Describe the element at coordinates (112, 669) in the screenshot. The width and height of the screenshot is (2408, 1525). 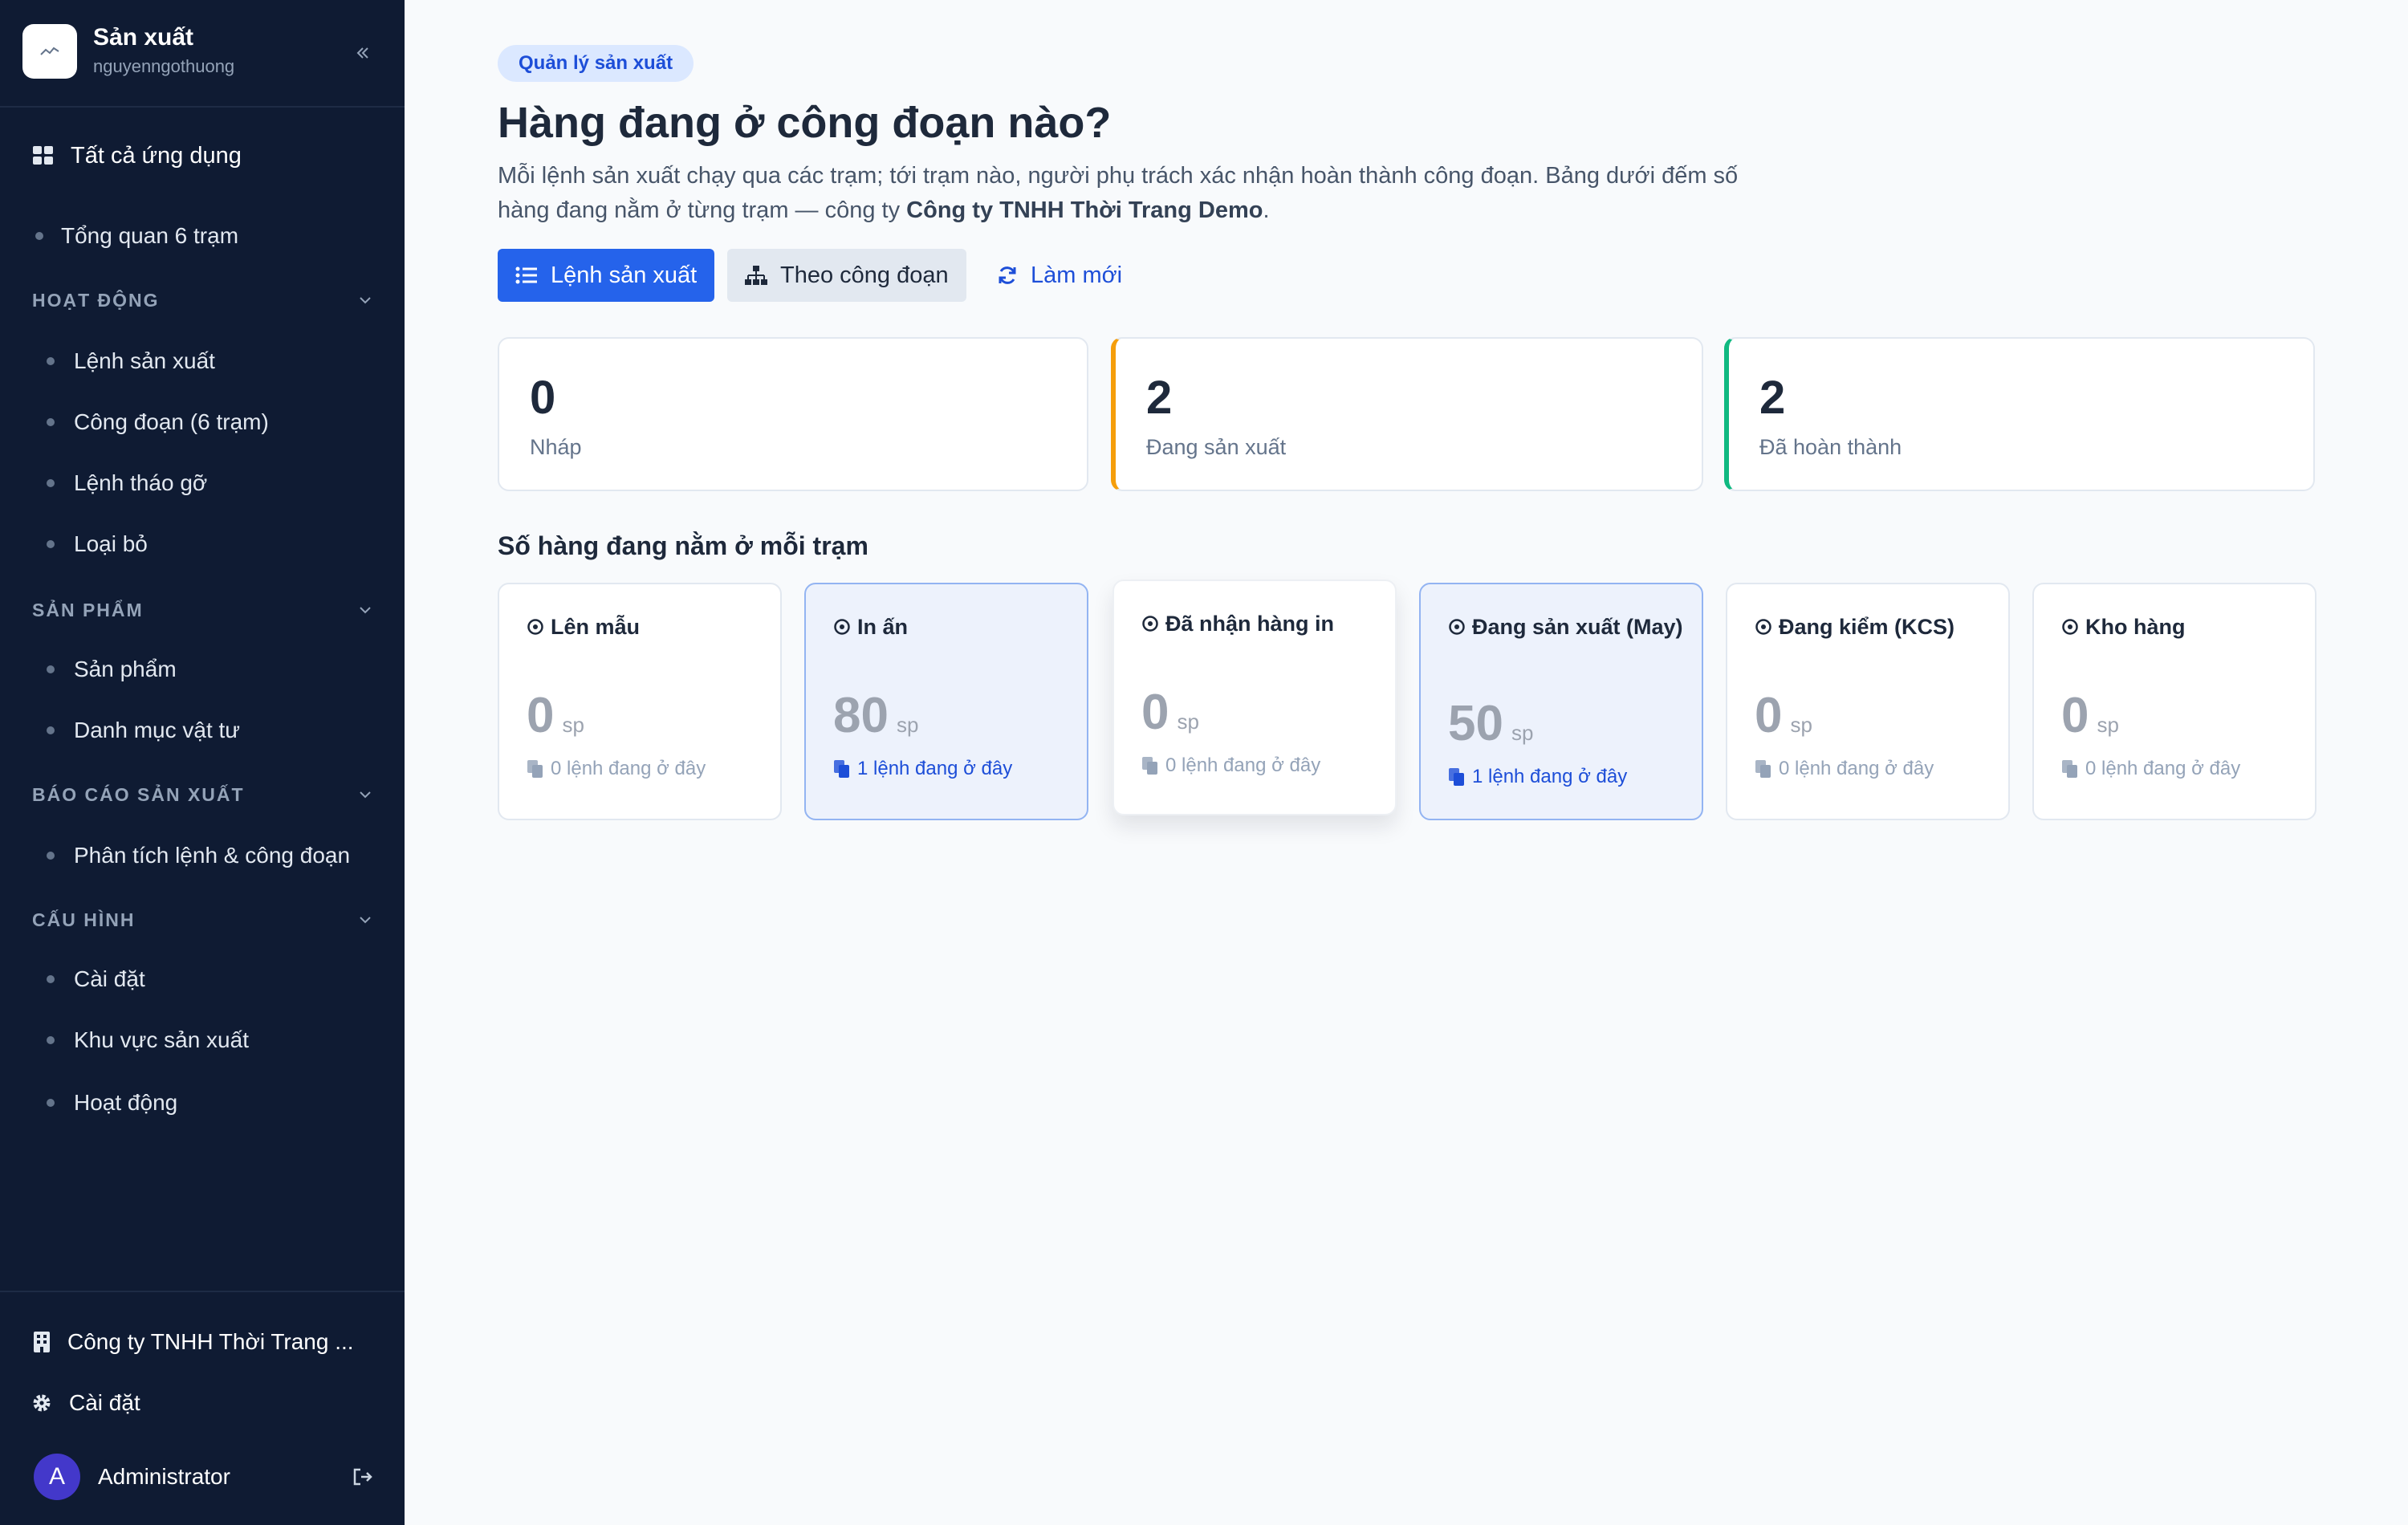
I see `sidebar-item-products: Sản phẩm` at that location.